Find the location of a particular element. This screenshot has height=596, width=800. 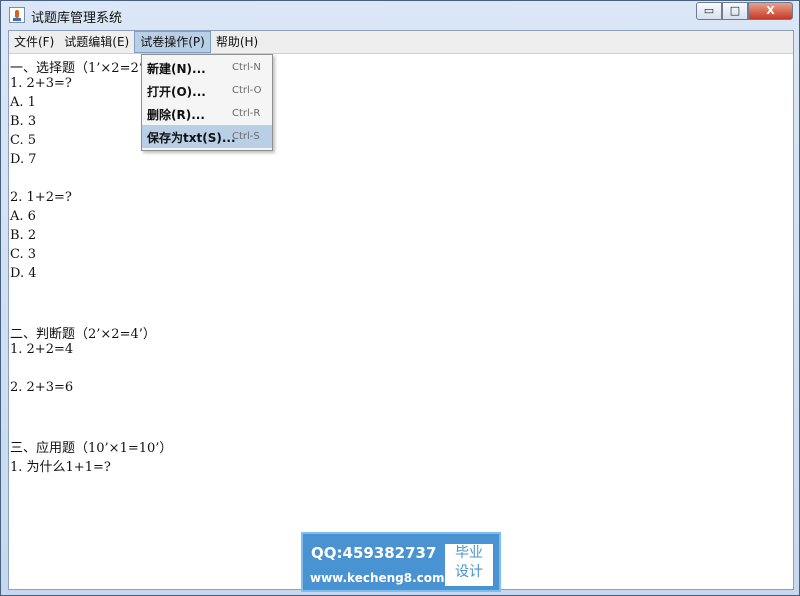

text-line: C. 5 is located at coordinates (23, 140).